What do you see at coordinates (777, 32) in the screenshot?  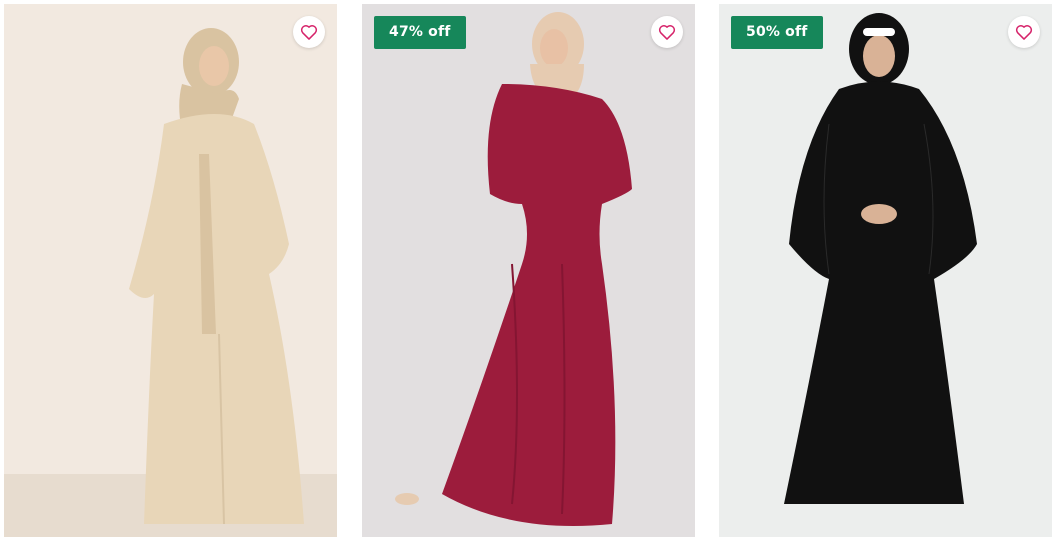 I see `discount-badge: 50% off` at bounding box center [777, 32].